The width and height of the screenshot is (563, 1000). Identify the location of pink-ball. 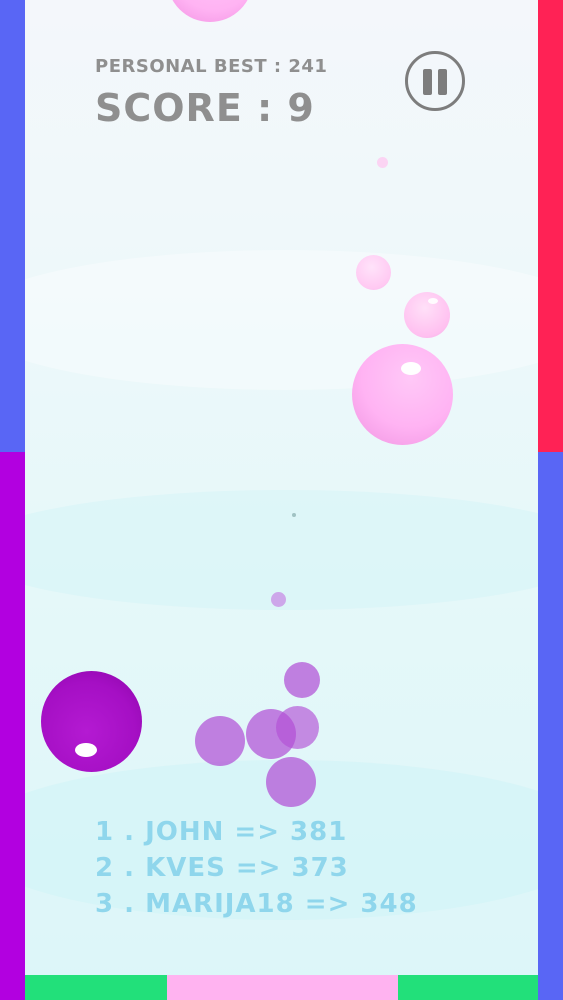
(402, 394).